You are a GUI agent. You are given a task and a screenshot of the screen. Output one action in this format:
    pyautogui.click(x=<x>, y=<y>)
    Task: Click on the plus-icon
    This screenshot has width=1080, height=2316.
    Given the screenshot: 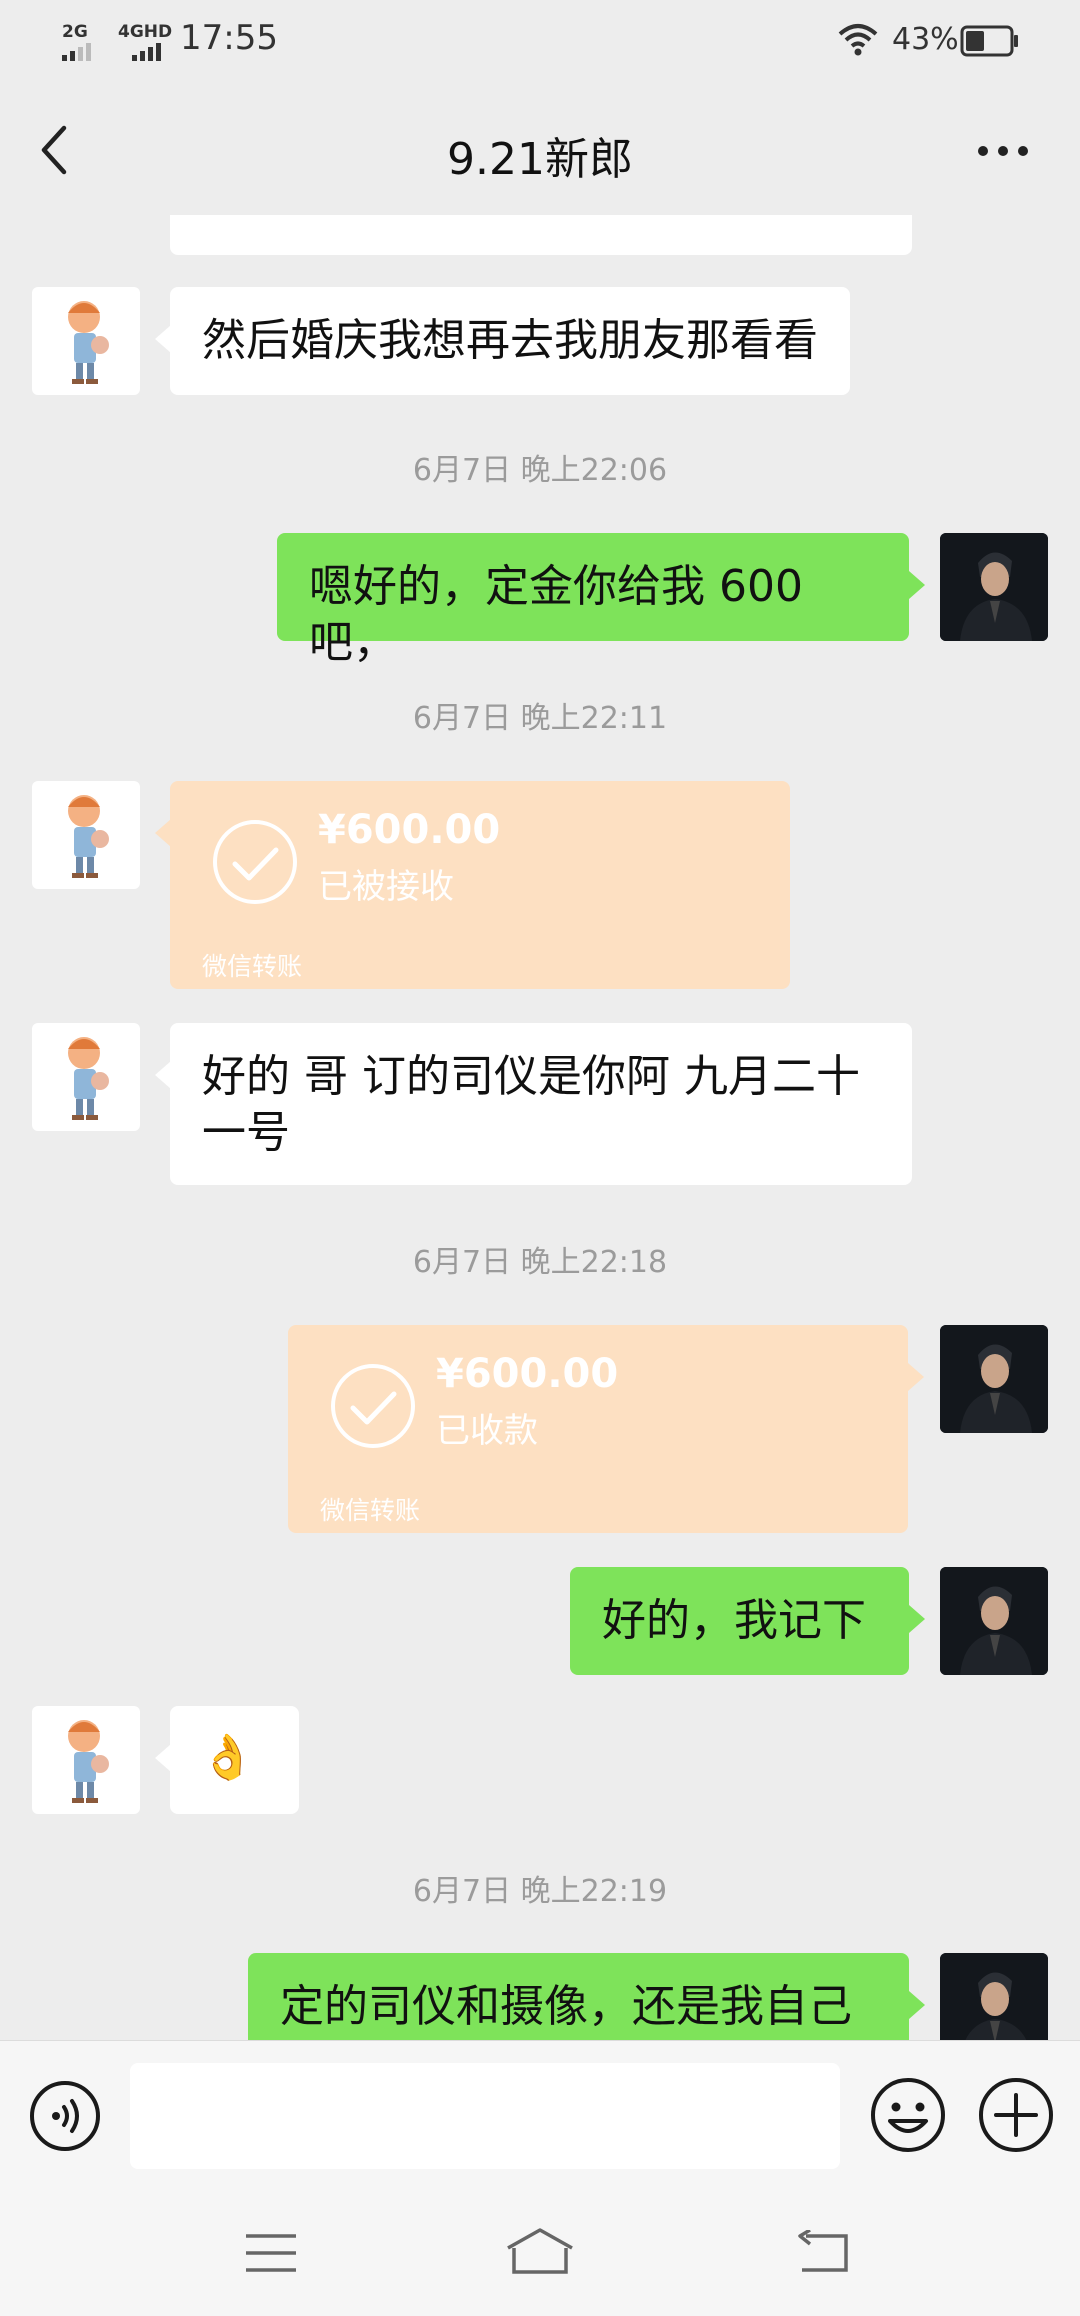 What is the action you would take?
    pyautogui.click(x=1016, y=2115)
    